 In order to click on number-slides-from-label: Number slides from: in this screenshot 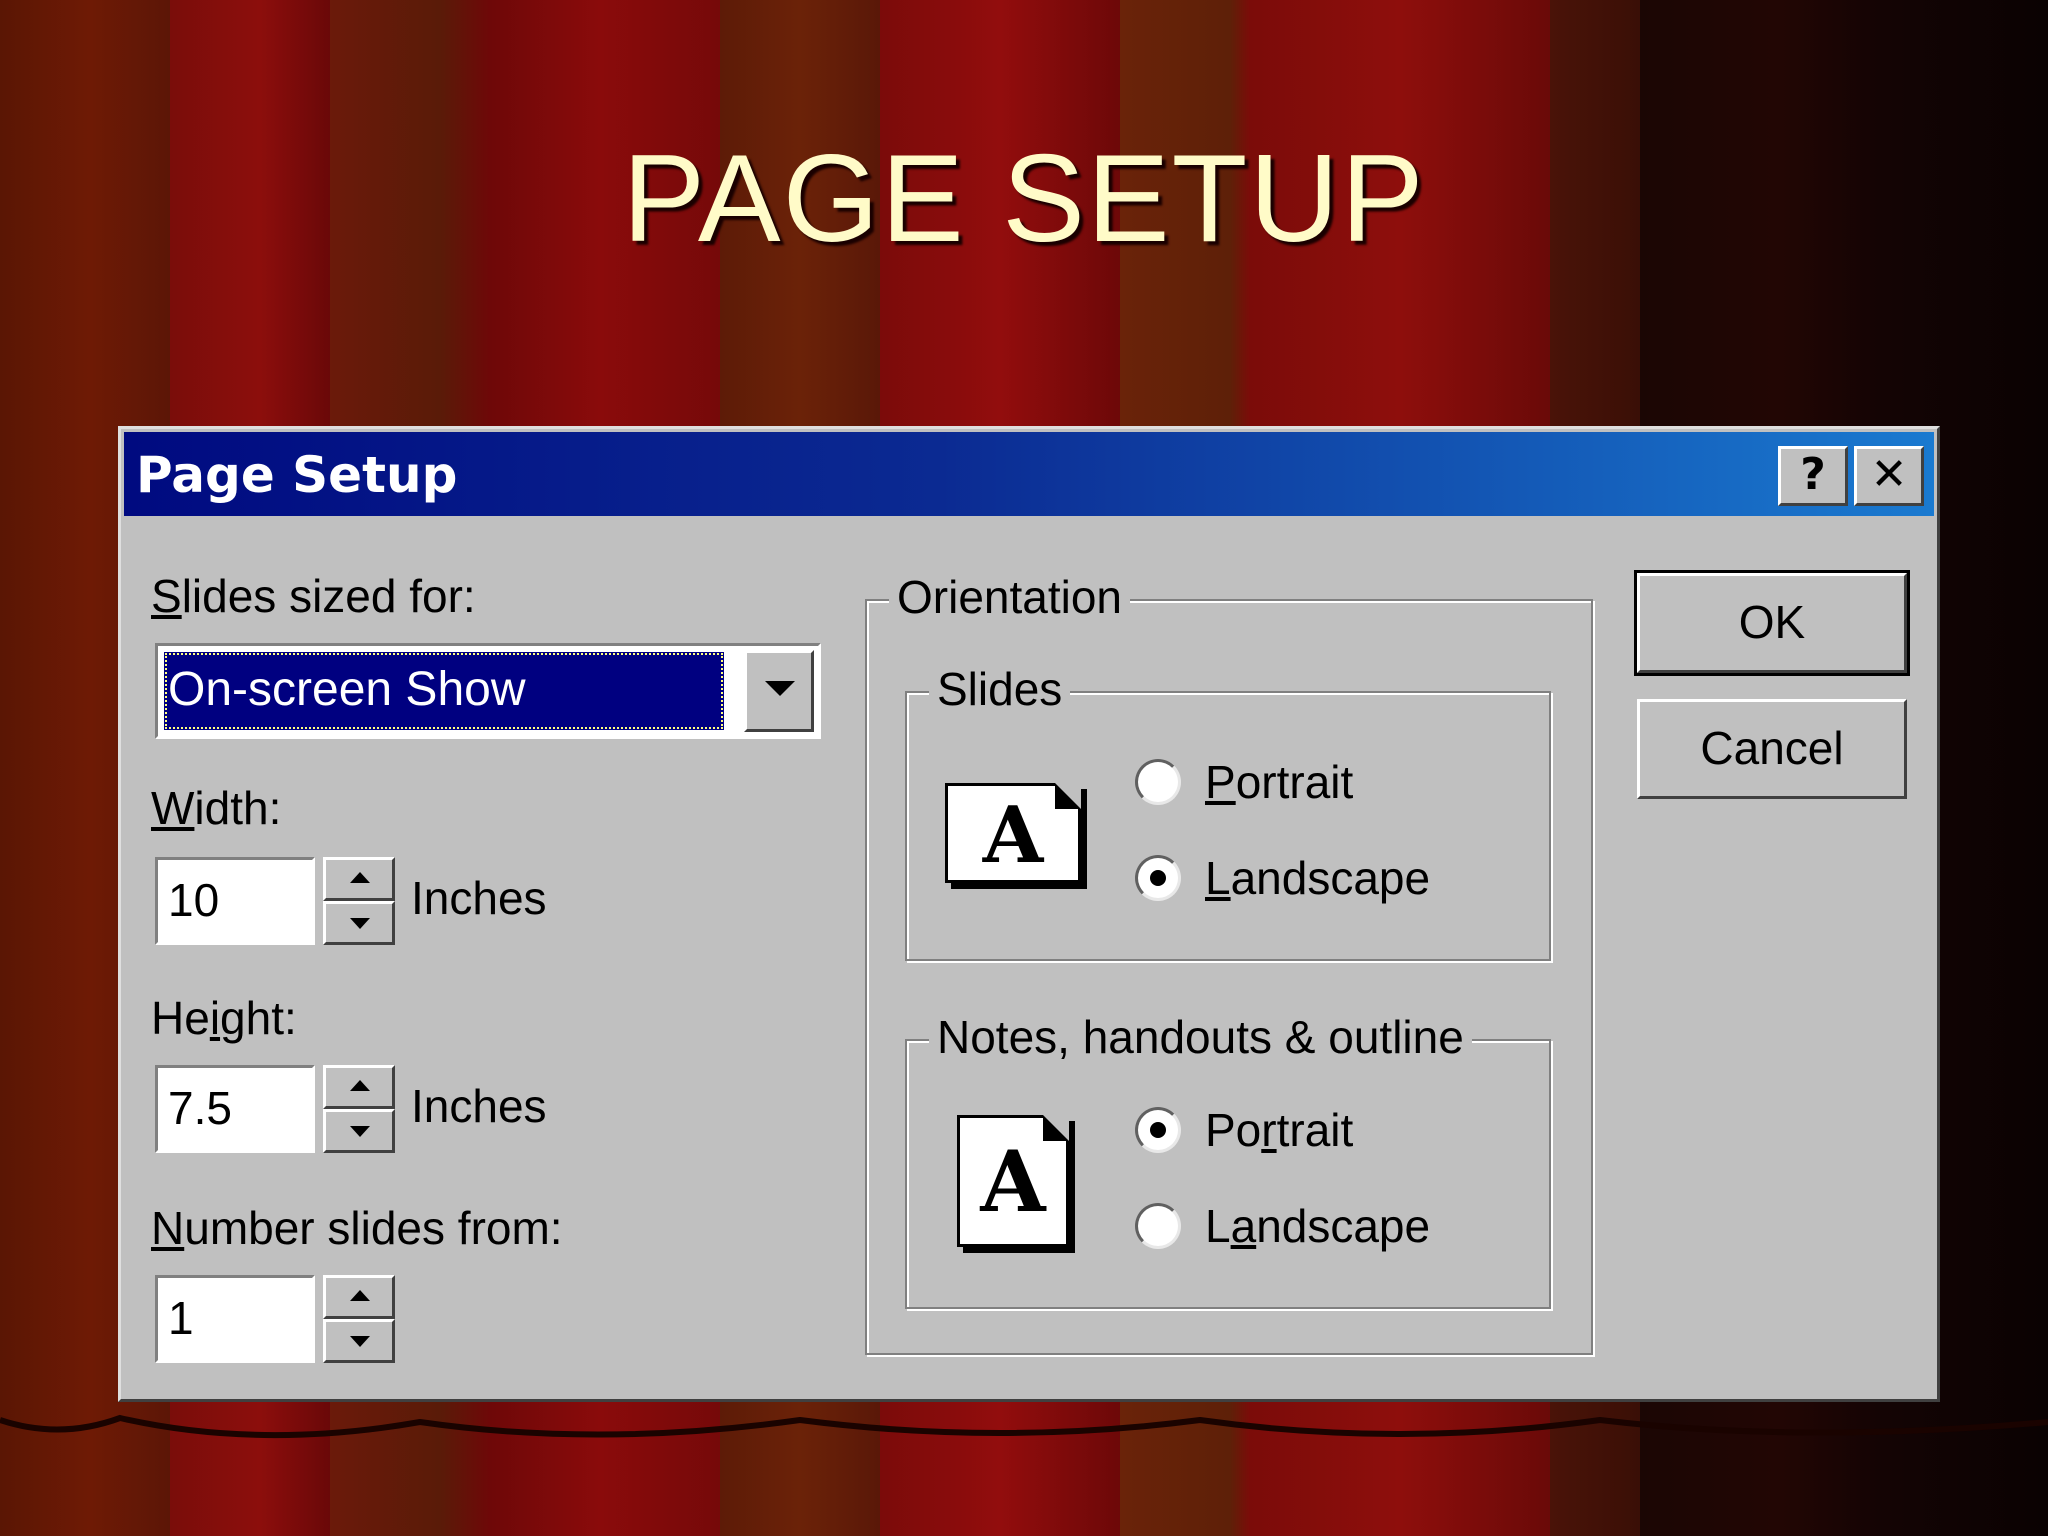, I will do `click(357, 1228)`.